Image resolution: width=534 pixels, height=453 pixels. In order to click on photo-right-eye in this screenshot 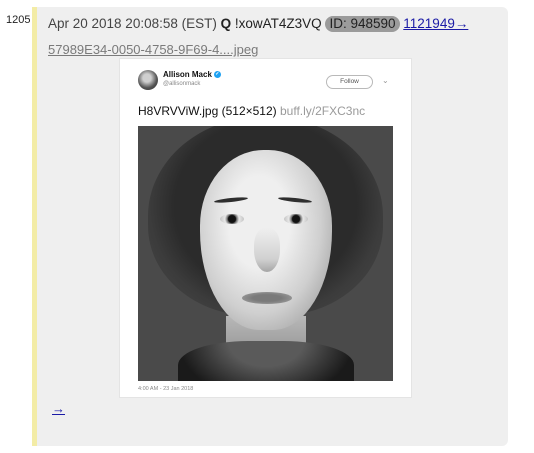, I will do `click(296, 219)`.